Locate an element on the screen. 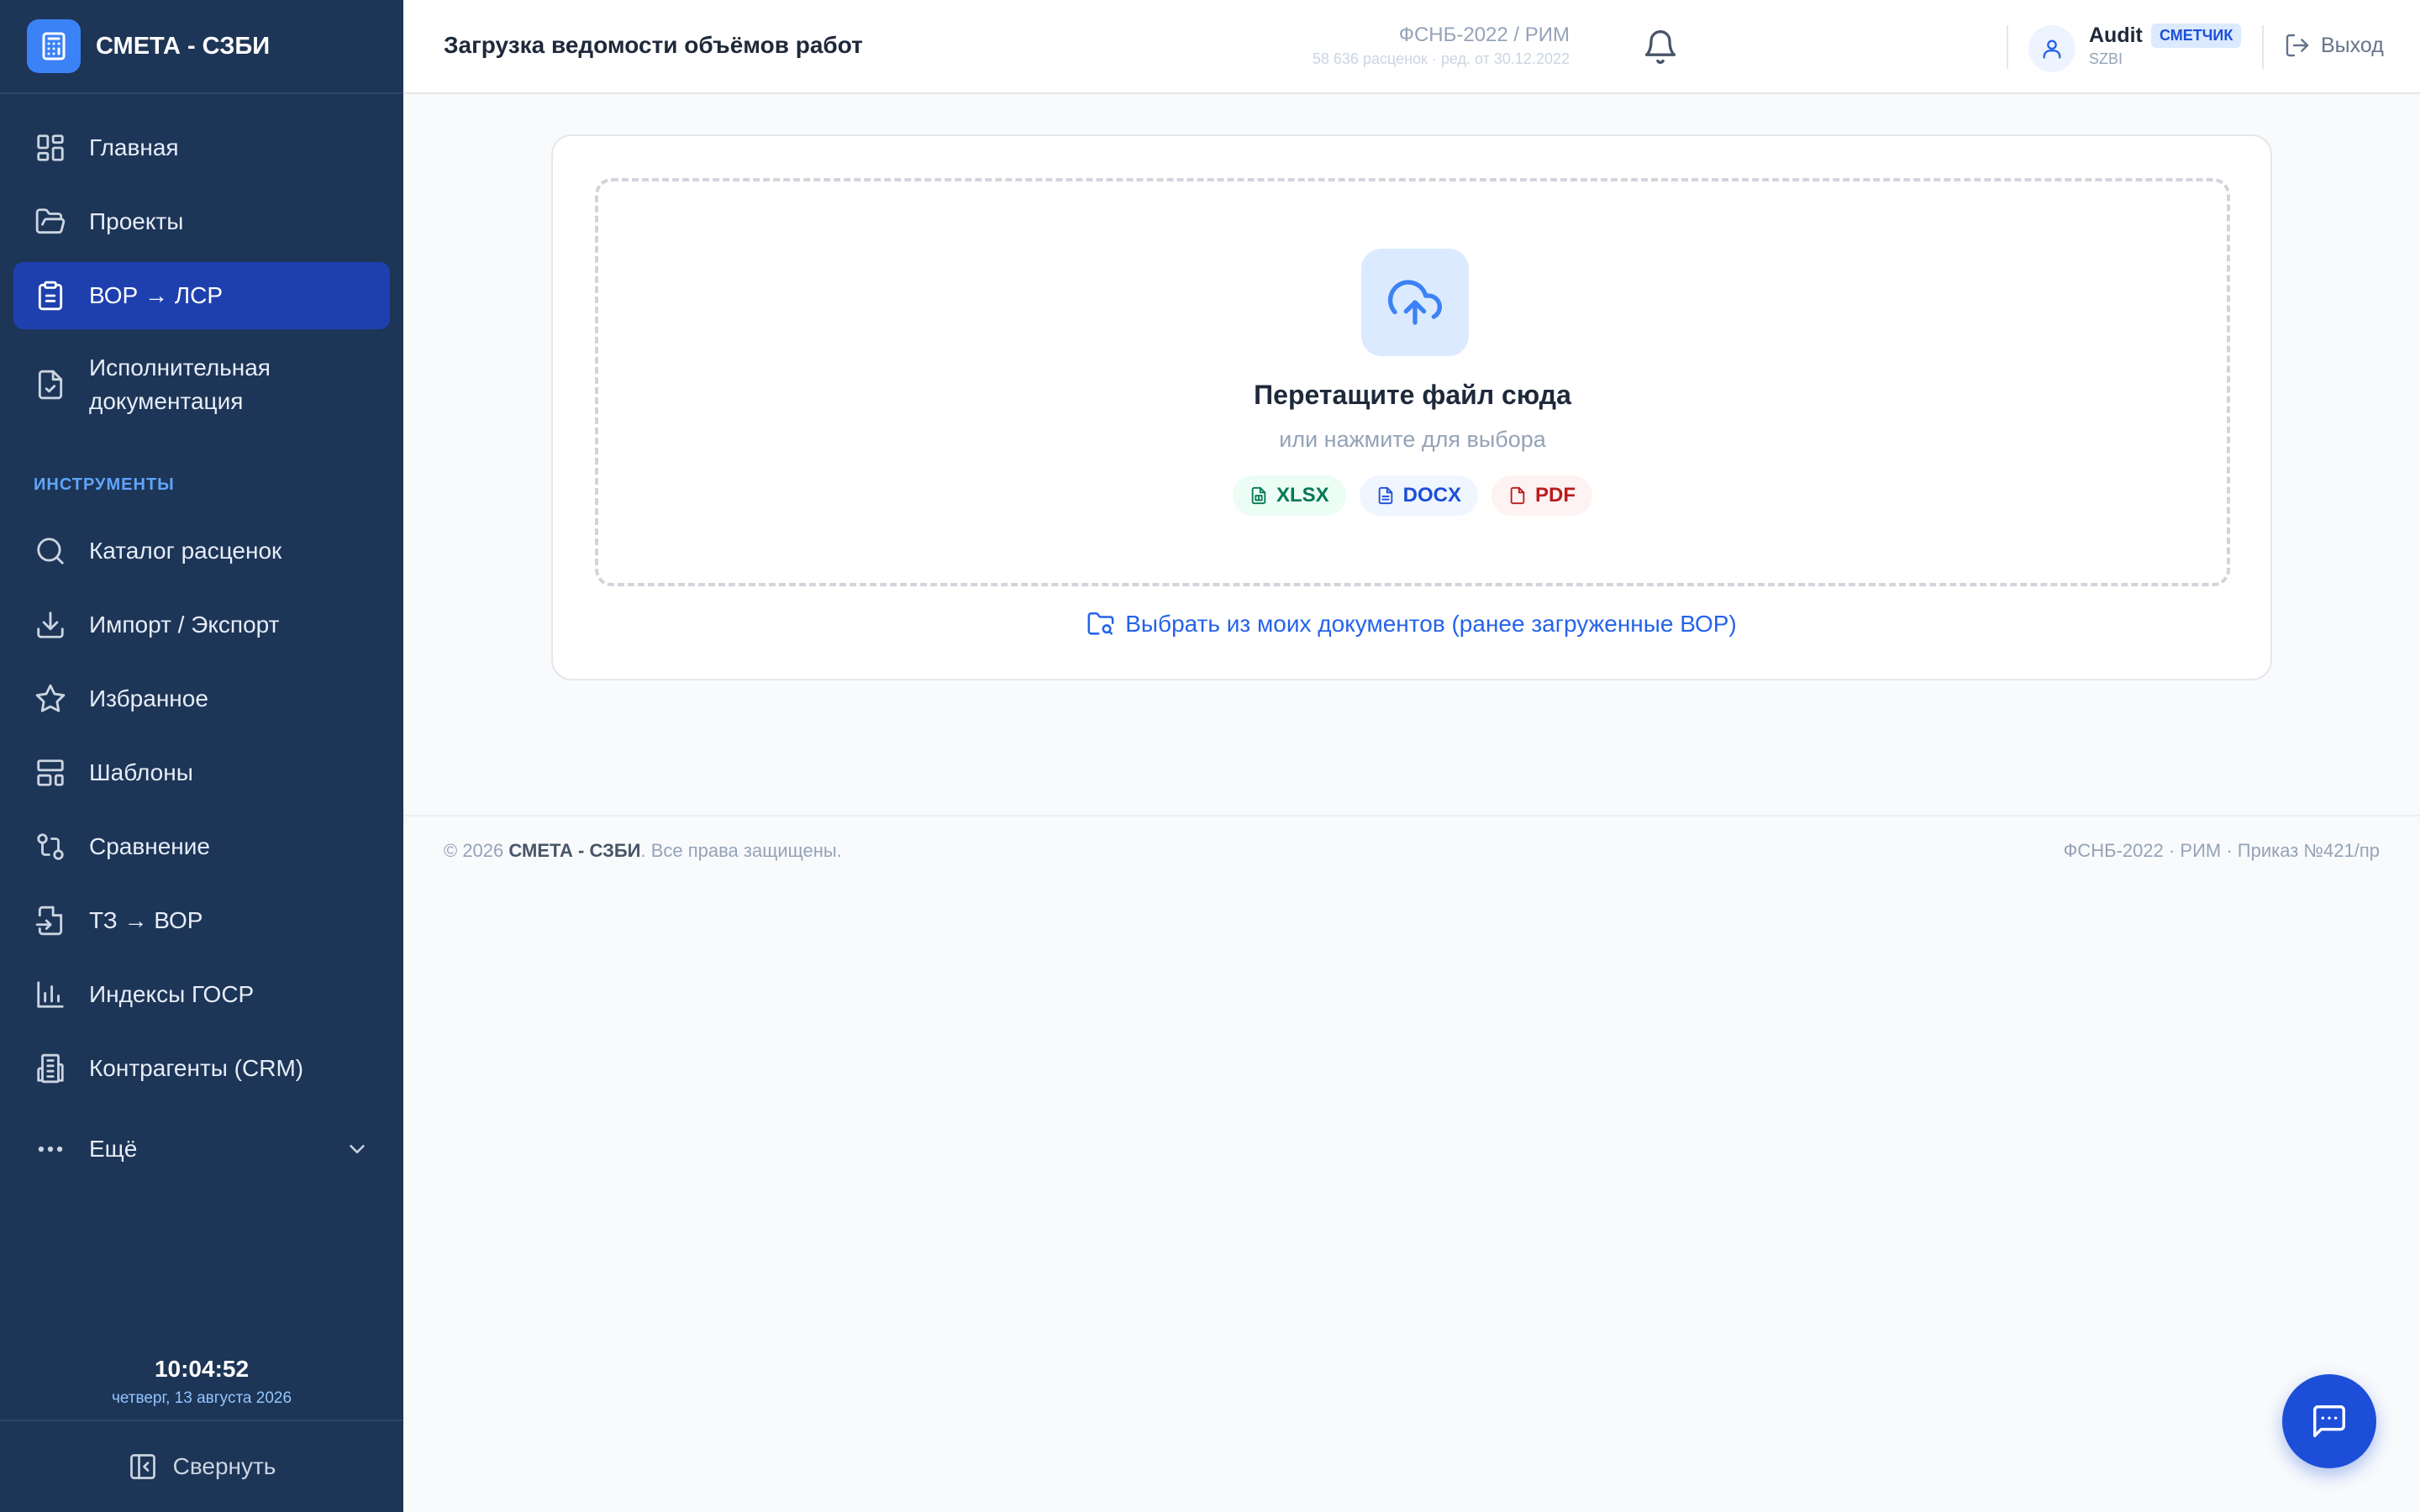 This screenshot has width=2420, height=1512. sidebar-item-catalog: Каталог расценок is located at coordinates (202, 551).